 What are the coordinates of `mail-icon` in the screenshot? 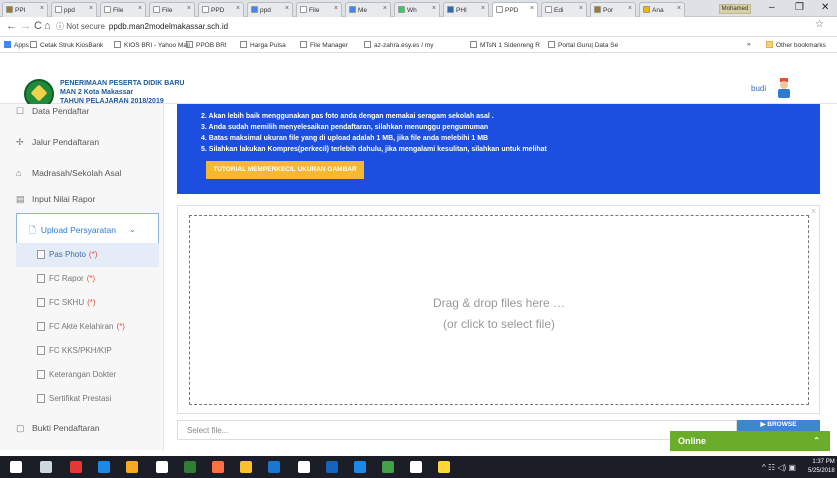 It's located at (274, 467).